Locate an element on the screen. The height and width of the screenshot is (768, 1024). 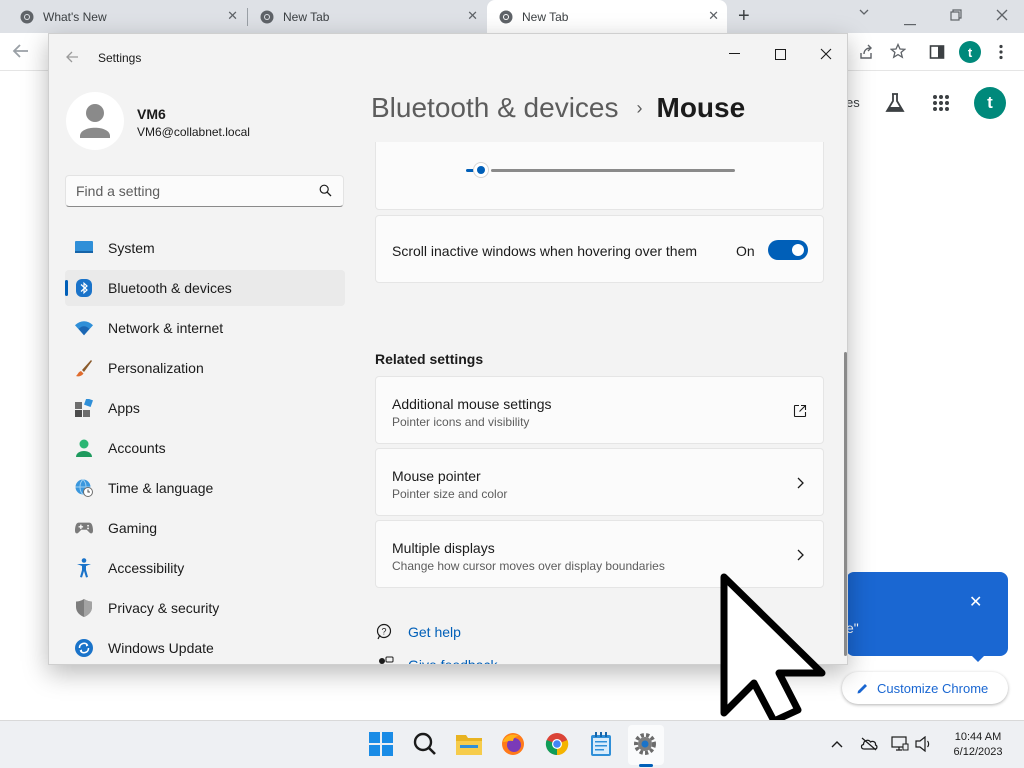
sidebar-item-label: Bluetooth & devices is located at coordinates (170, 288).